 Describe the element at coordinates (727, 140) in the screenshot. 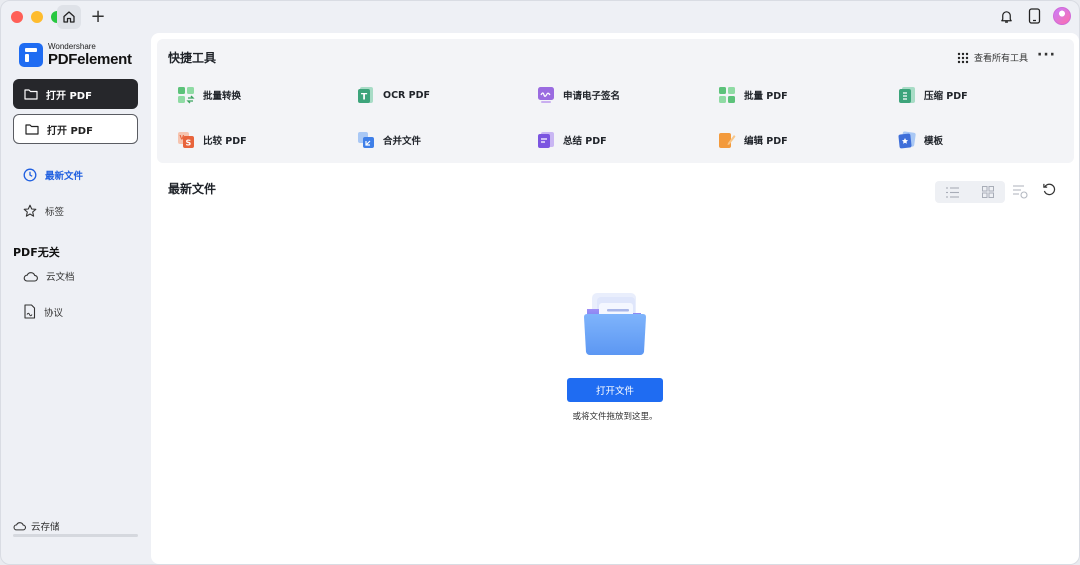

I see `edit-icon` at that location.